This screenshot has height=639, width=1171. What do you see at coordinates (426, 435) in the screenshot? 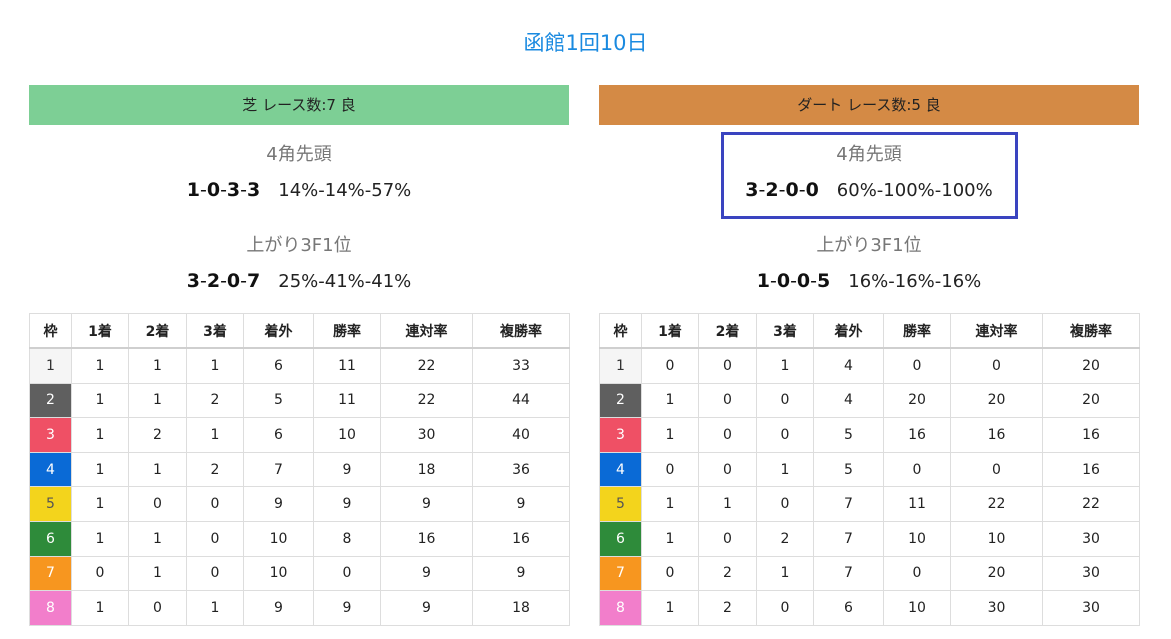
I see `table-cell: 30` at bounding box center [426, 435].